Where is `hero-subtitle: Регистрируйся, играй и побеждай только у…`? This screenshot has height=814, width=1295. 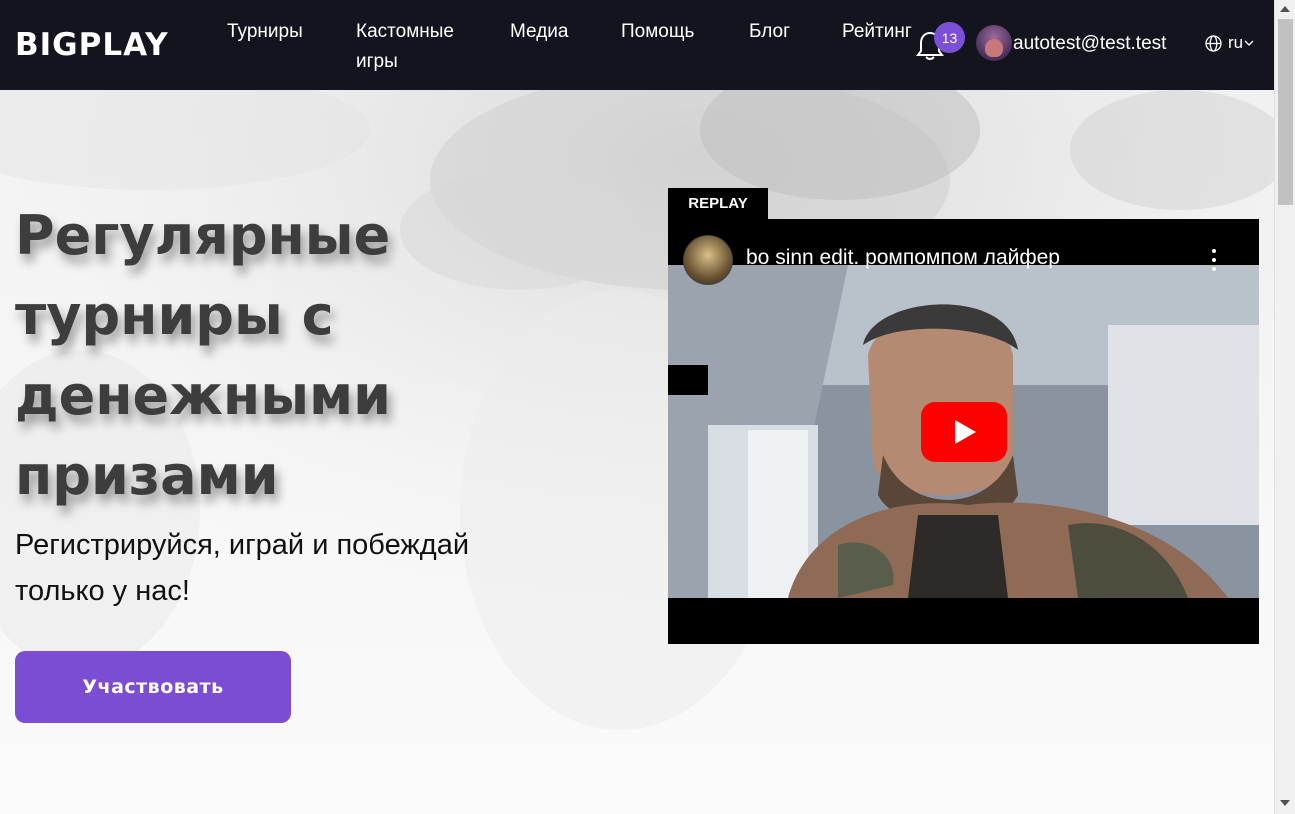 hero-subtitle: Регистрируйся, играй и побеждай только у… is located at coordinates (242, 568).